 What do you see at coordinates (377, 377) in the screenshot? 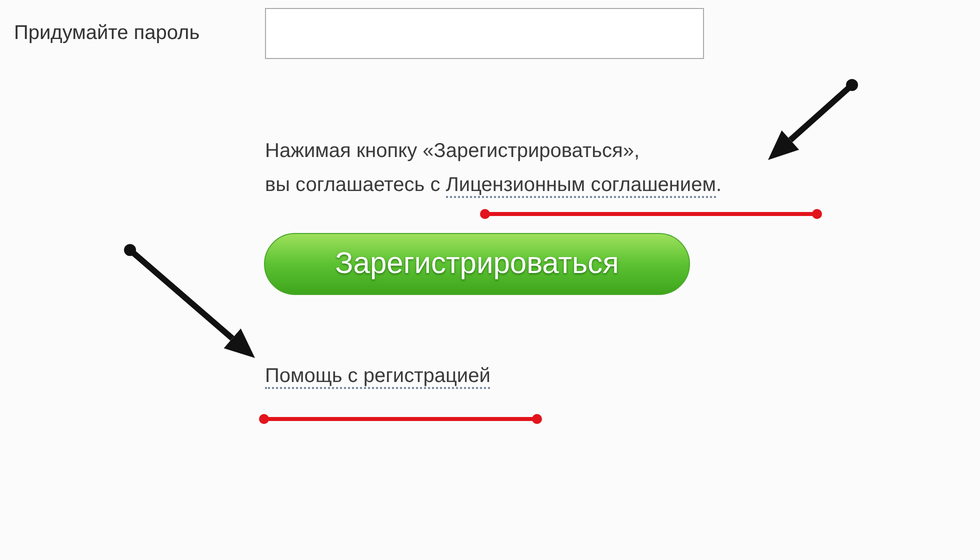
I see `help-link: Помощь с регистрацией` at bounding box center [377, 377].